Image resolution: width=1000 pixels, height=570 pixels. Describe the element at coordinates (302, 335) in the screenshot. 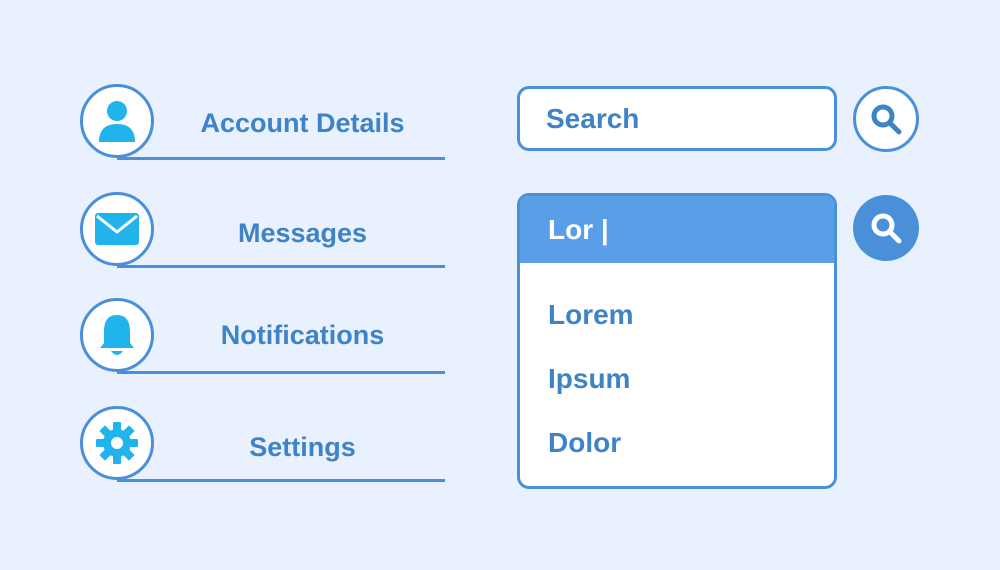

I see `menu-label: Notifications` at that location.